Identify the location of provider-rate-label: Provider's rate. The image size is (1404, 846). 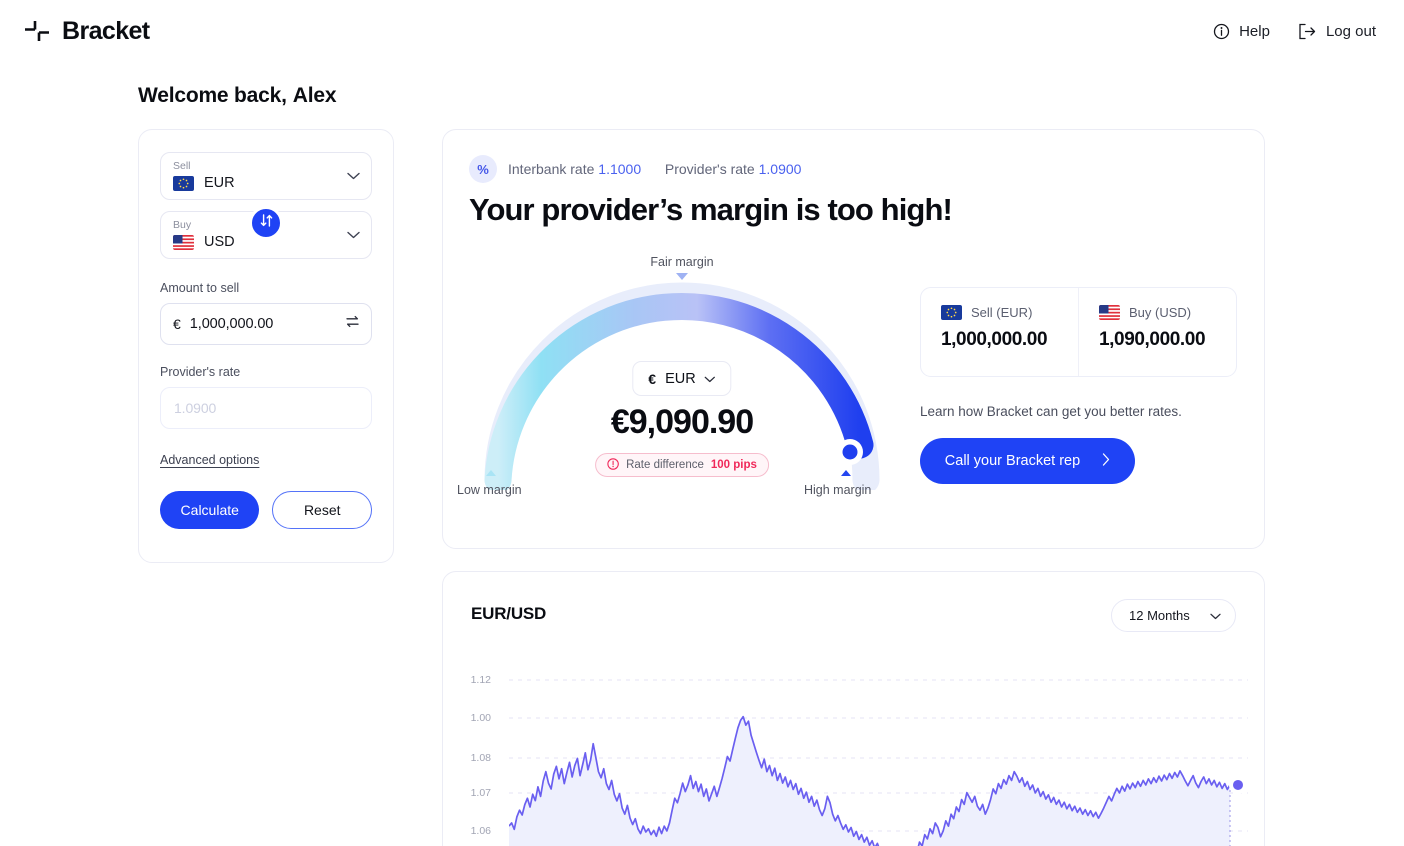
(200, 372).